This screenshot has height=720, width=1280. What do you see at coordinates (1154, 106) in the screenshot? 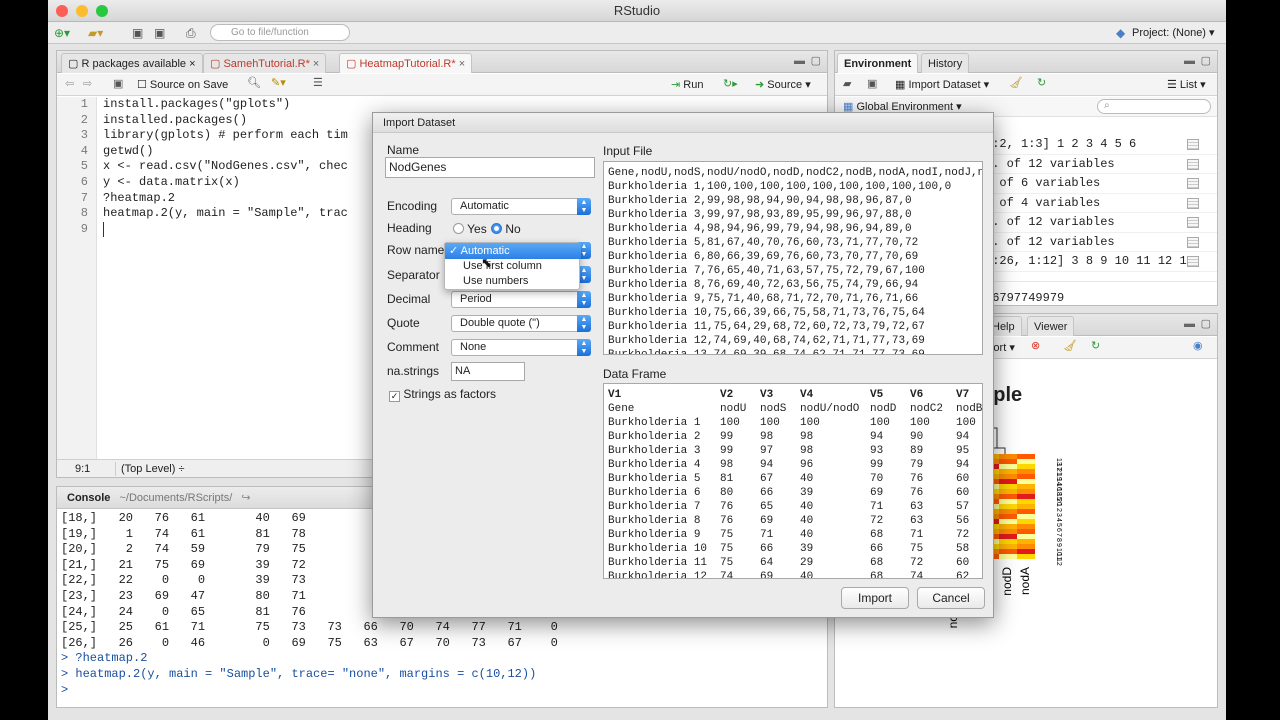
I see `env-search-input: ⌕` at bounding box center [1154, 106].